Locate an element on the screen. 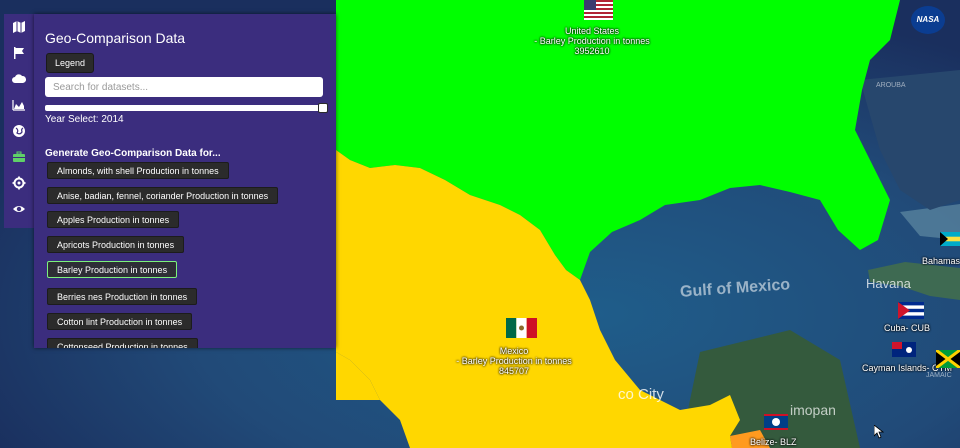  gear-icon is located at coordinates (19, 183).